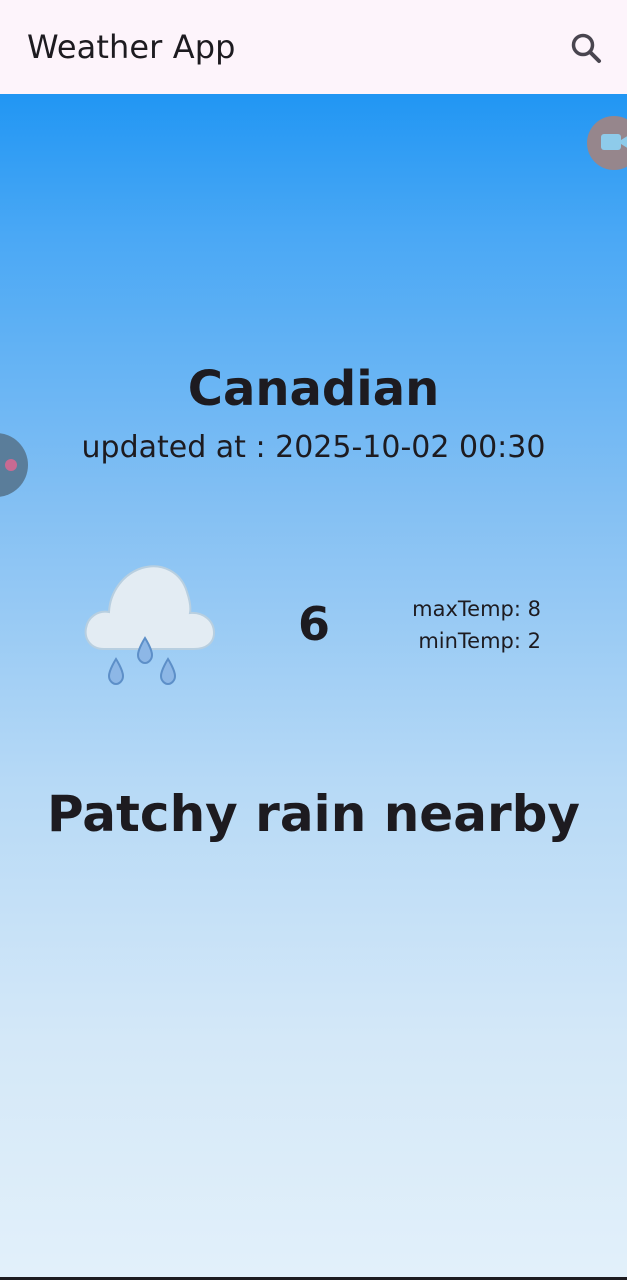  I want to click on temperature-range: maxTemp: 8 minTemp: 2, so click(476, 625).